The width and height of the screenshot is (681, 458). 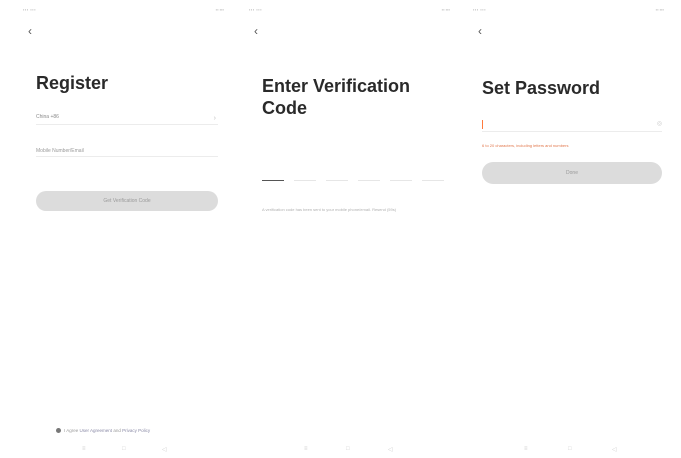 What do you see at coordinates (72, 83) in the screenshot?
I see `page-title: Register` at bounding box center [72, 83].